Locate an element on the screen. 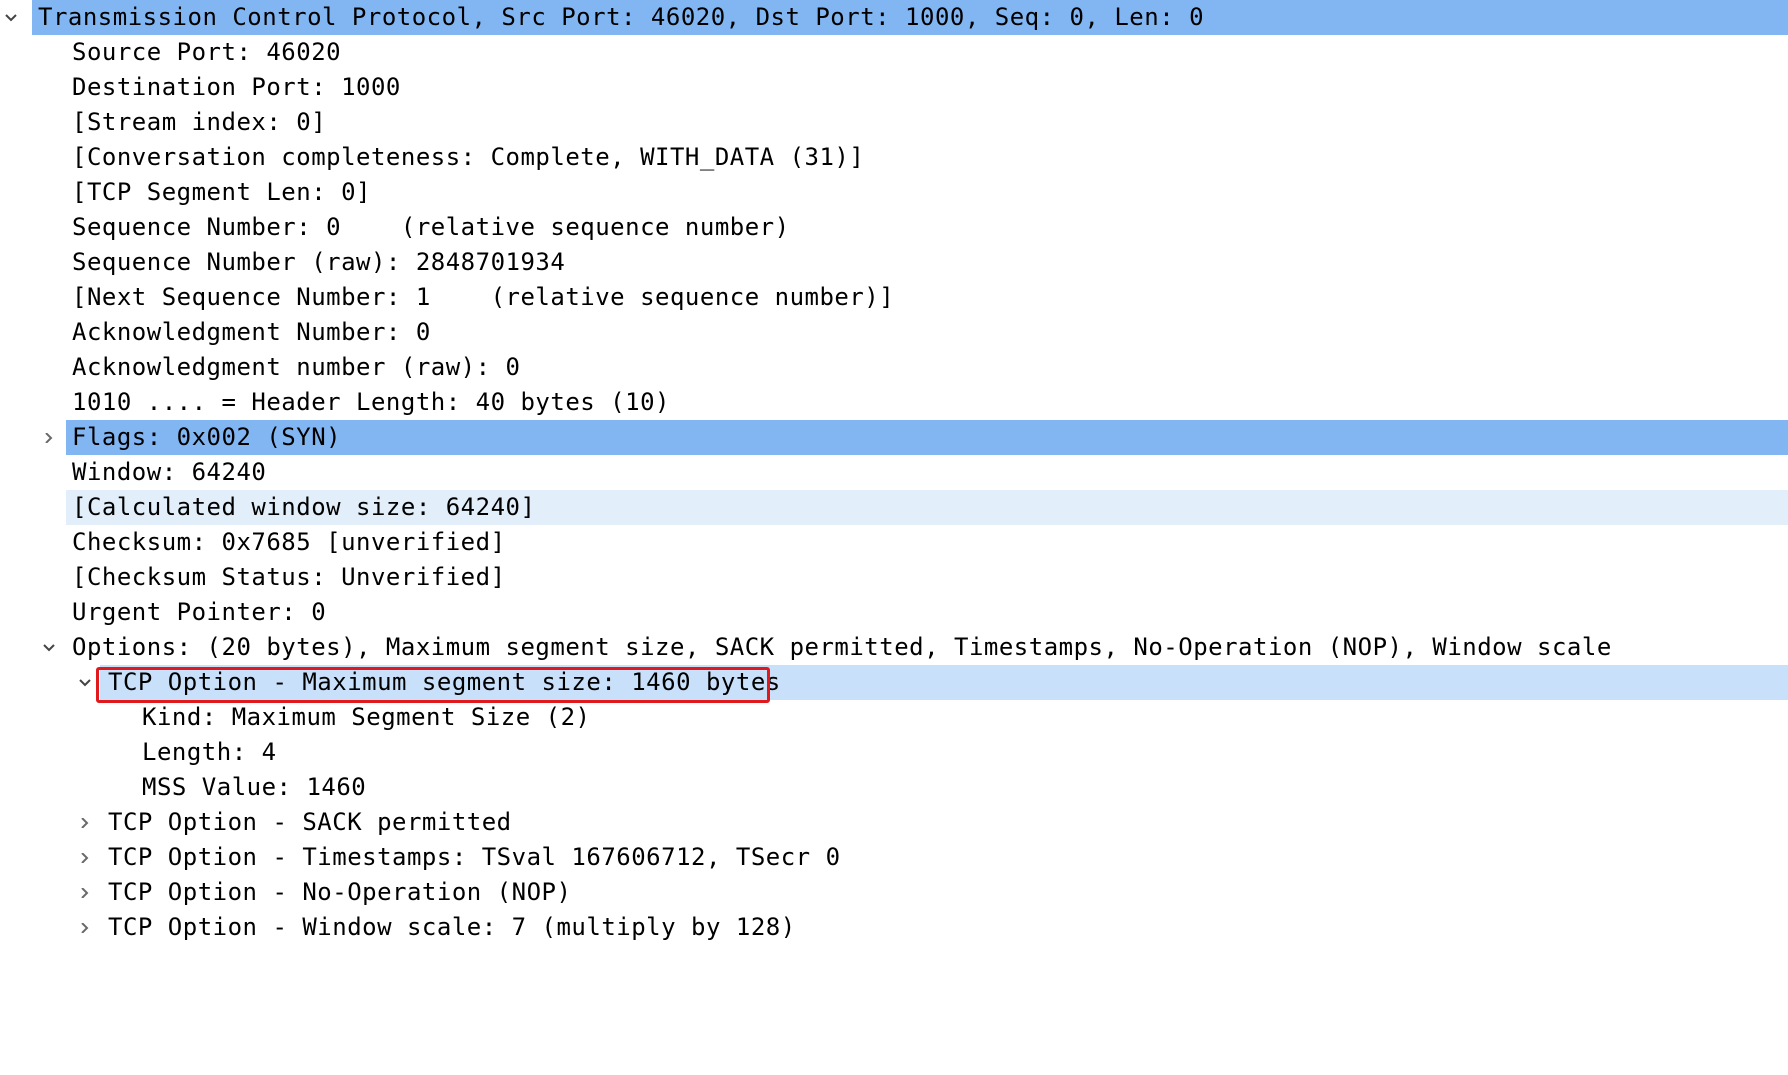 Image resolution: width=1788 pixels, height=1075 pixels. field-label: [Stream index: 0] is located at coordinates (199, 122).